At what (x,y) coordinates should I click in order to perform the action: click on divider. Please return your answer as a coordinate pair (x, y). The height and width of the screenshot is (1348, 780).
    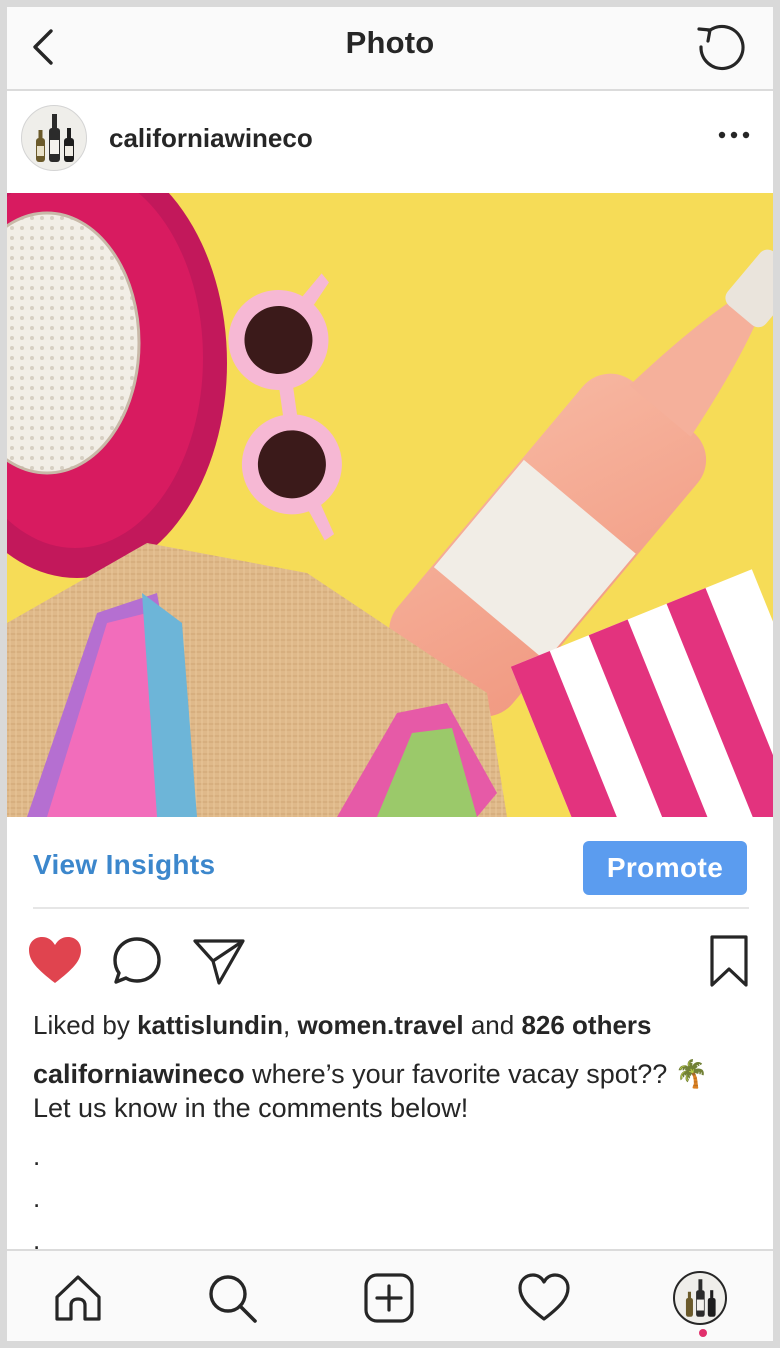
    Looking at the image, I should click on (391, 908).